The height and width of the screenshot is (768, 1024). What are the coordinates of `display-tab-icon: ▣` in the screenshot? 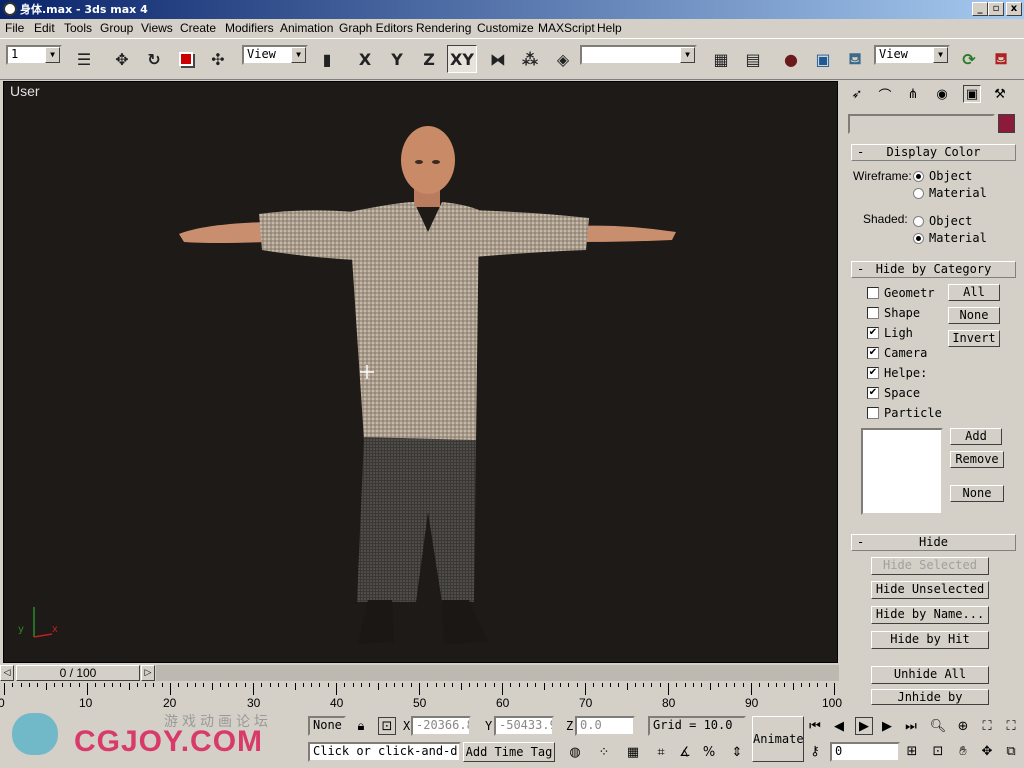 It's located at (972, 94).